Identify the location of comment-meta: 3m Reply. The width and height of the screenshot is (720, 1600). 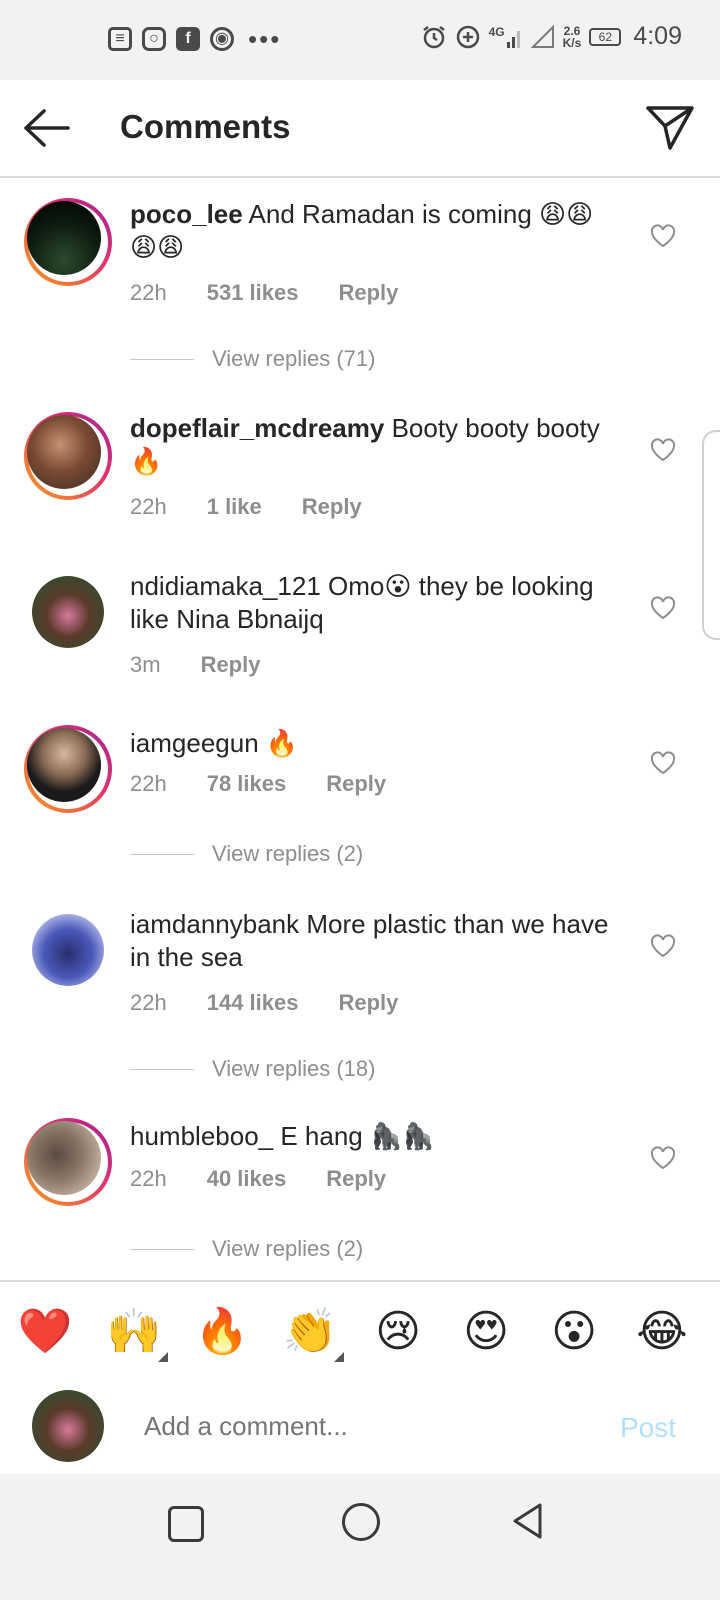
(195, 665).